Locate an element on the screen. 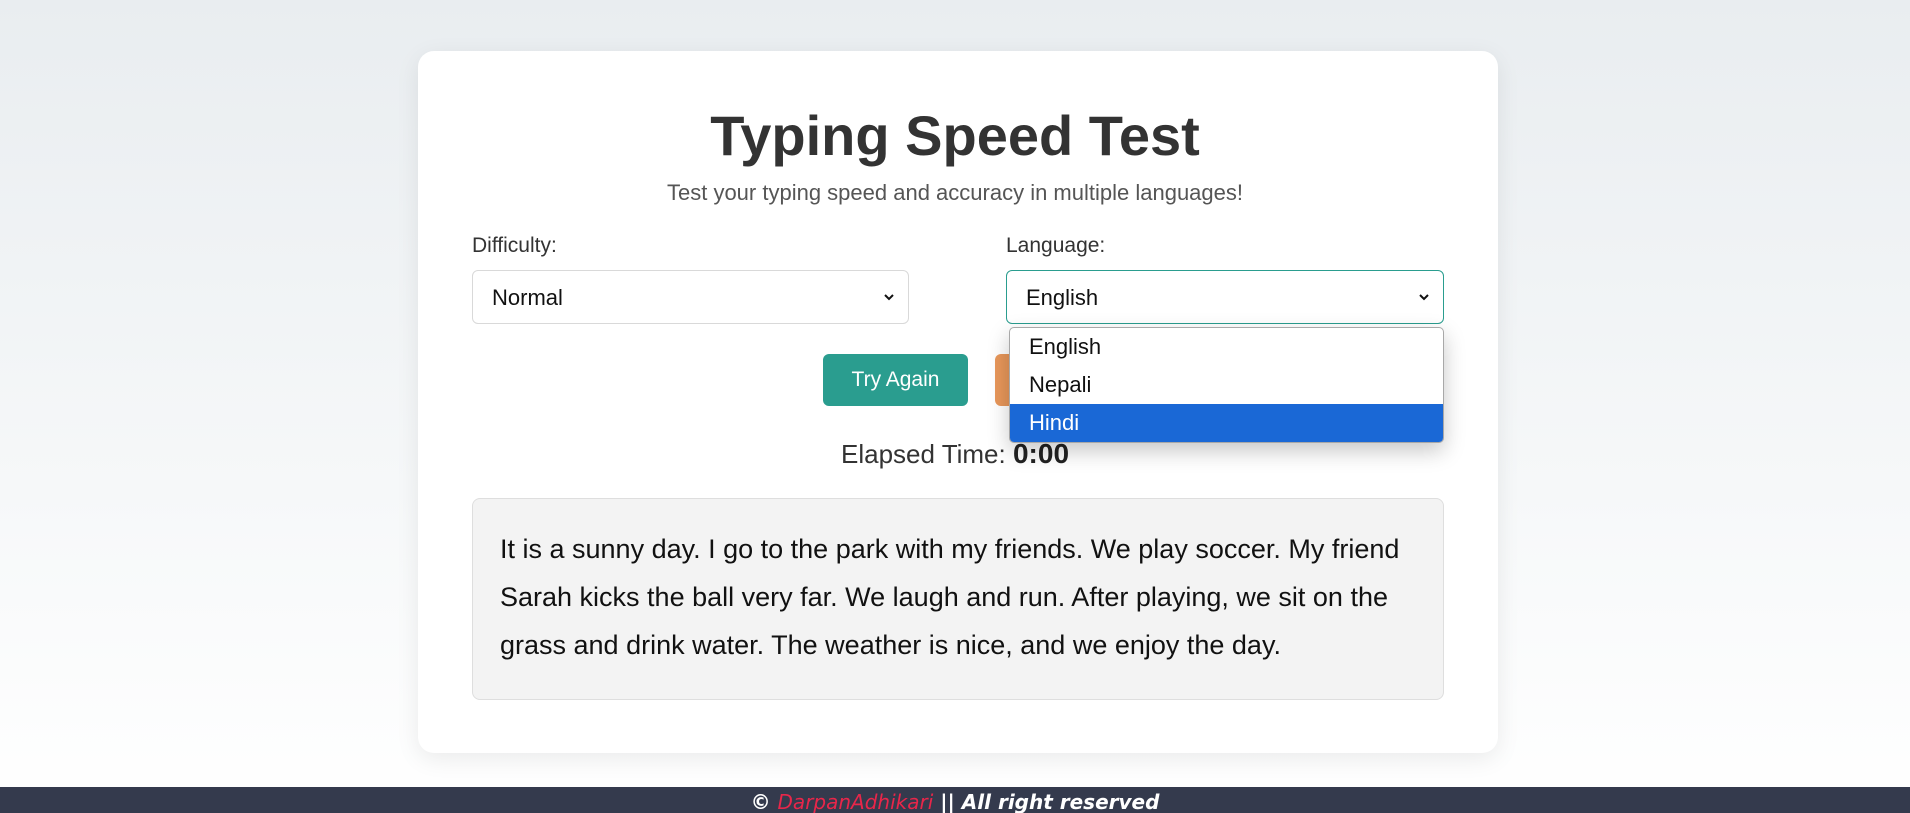 This screenshot has width=1910, height=813. elapsed-time-label: Elapsed Time: is located at coordinates (923, 454).